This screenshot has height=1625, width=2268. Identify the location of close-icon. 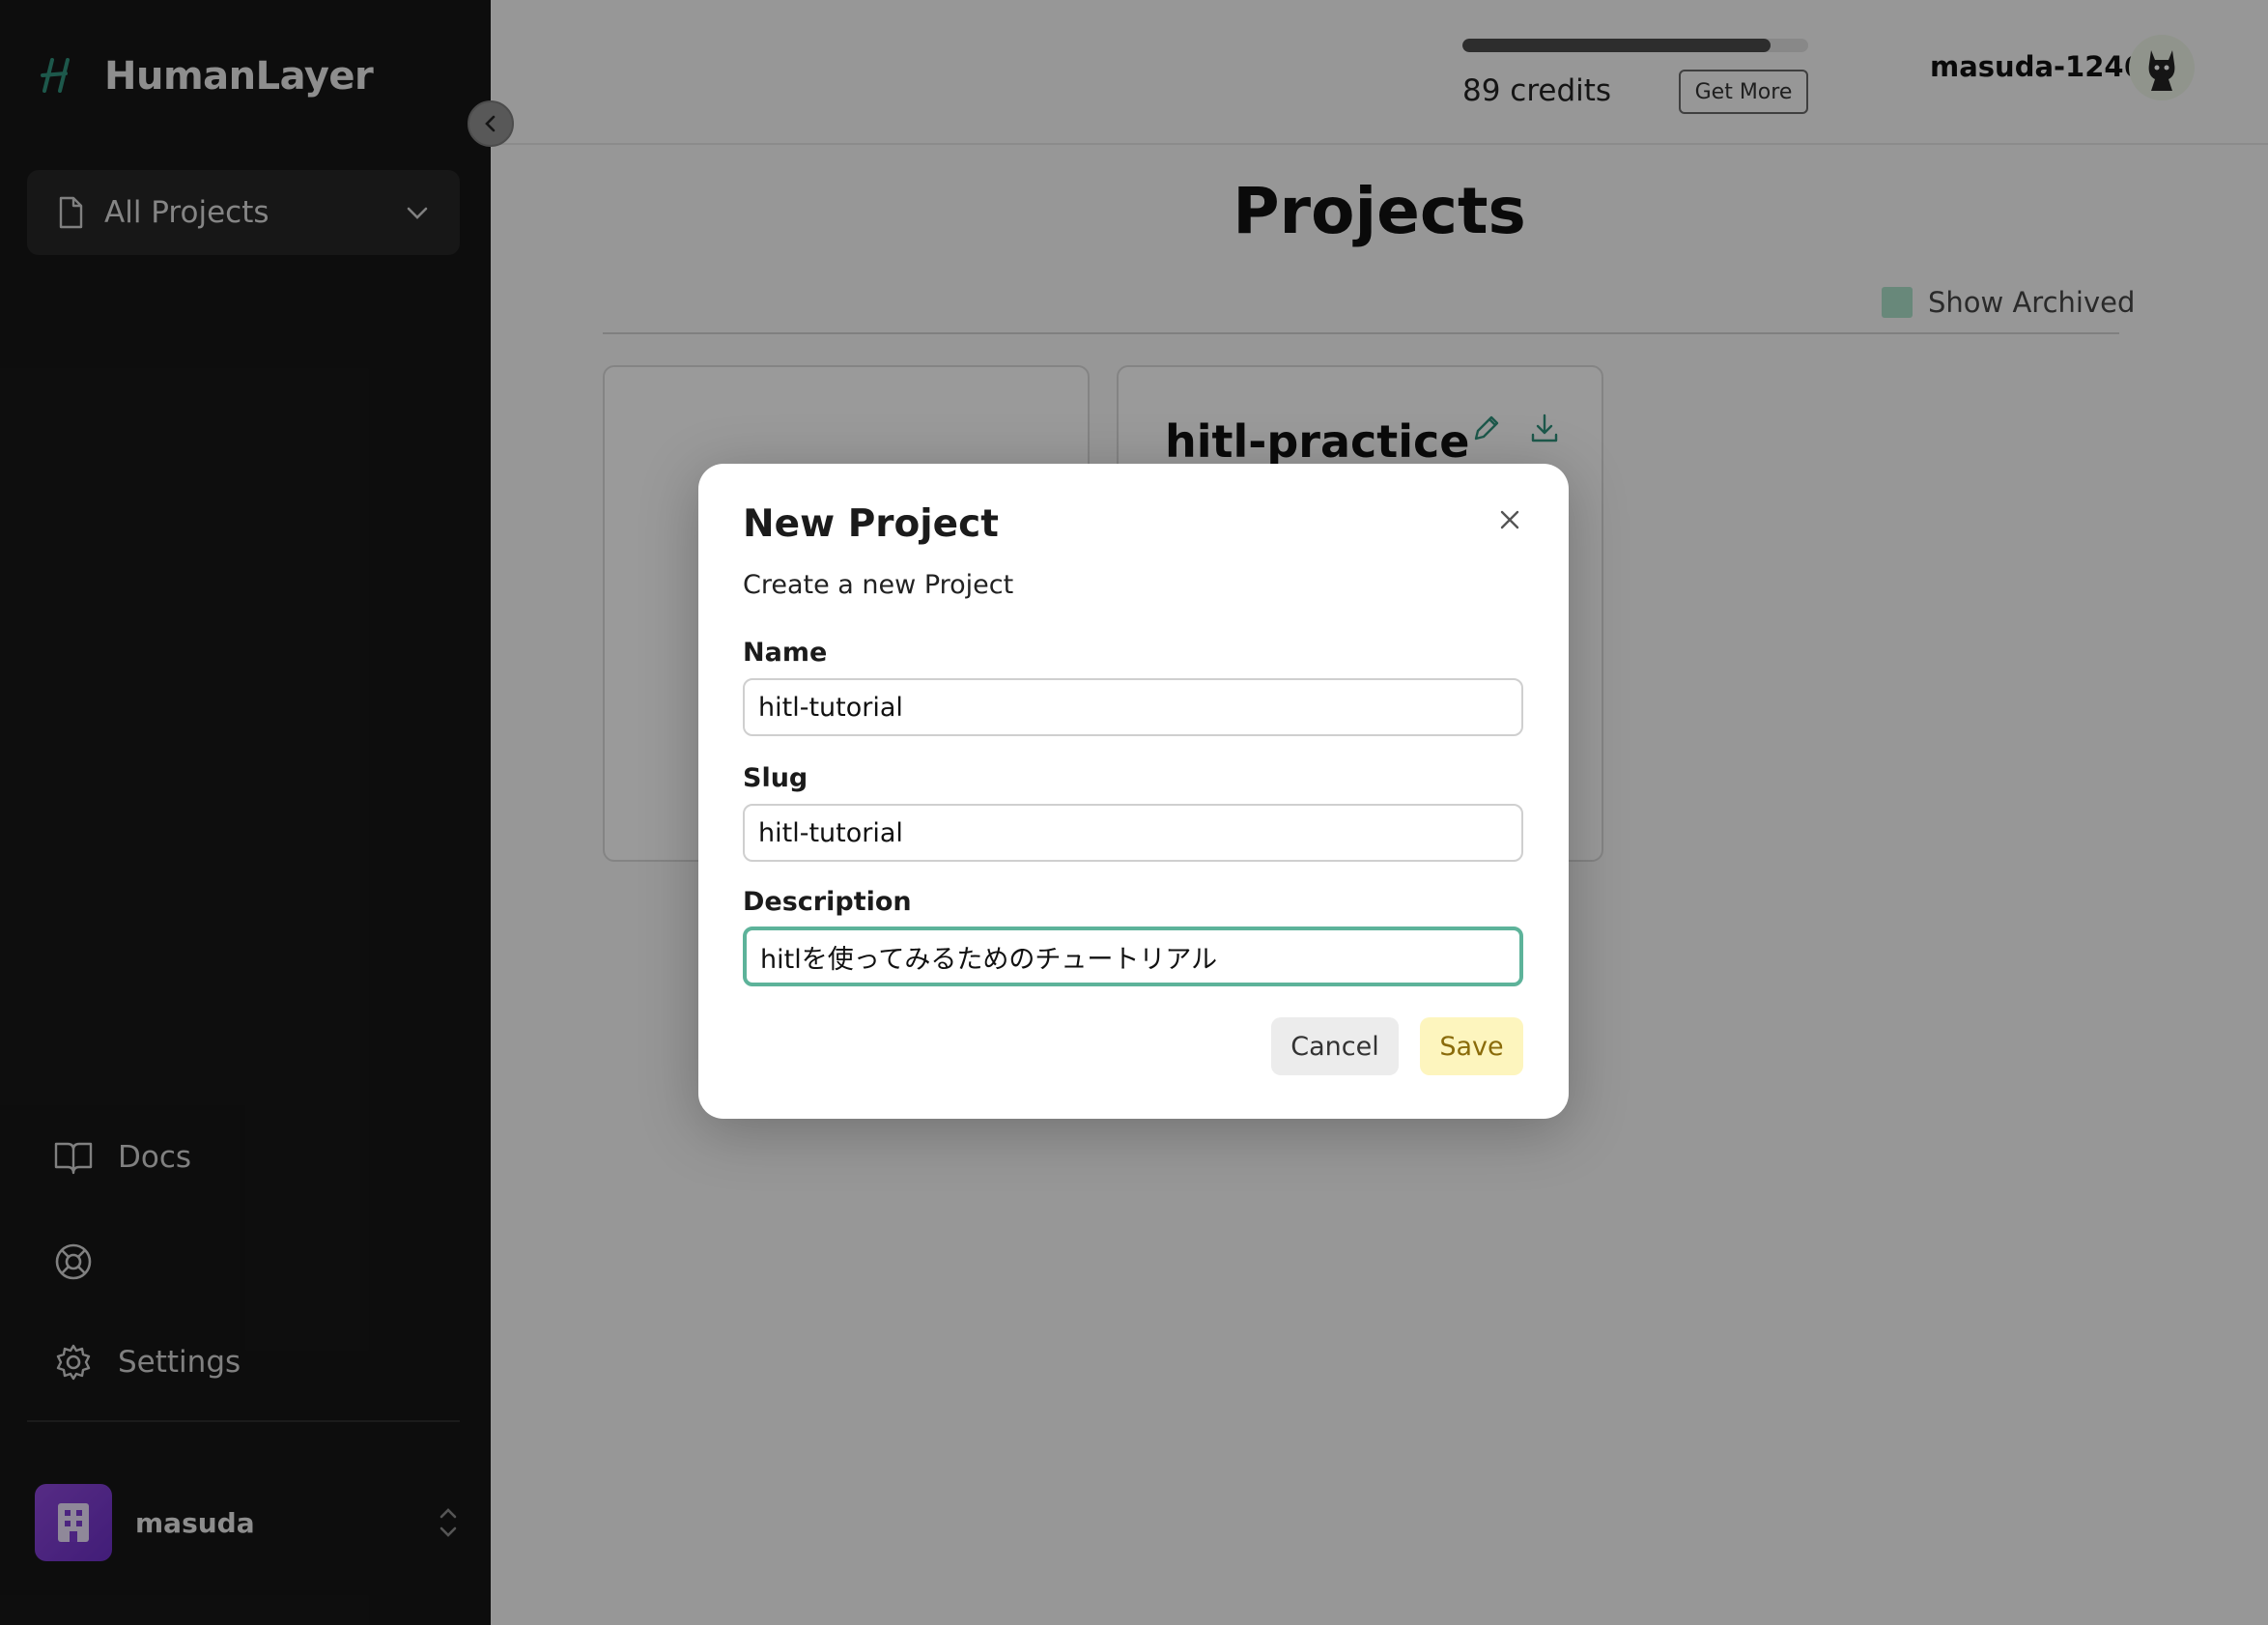
(1509, 519).